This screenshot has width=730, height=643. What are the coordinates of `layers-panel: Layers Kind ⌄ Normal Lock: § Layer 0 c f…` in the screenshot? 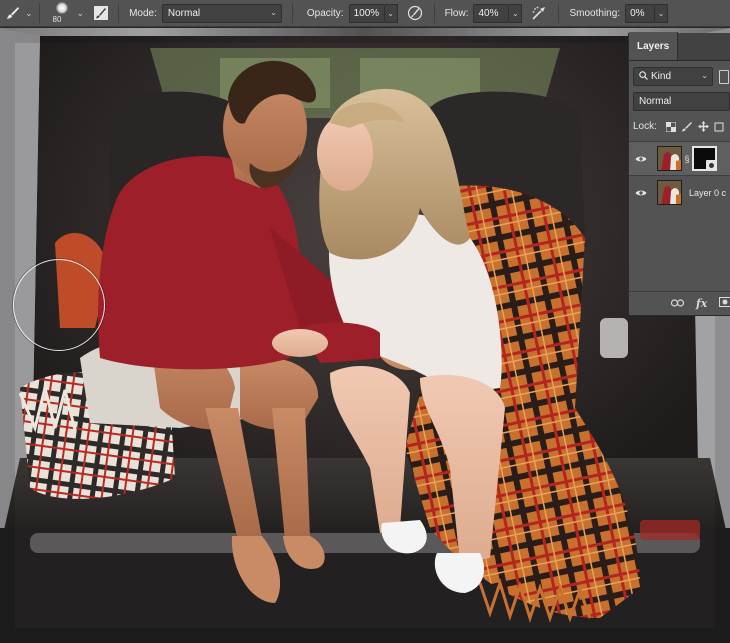 It's located at (679, 174).